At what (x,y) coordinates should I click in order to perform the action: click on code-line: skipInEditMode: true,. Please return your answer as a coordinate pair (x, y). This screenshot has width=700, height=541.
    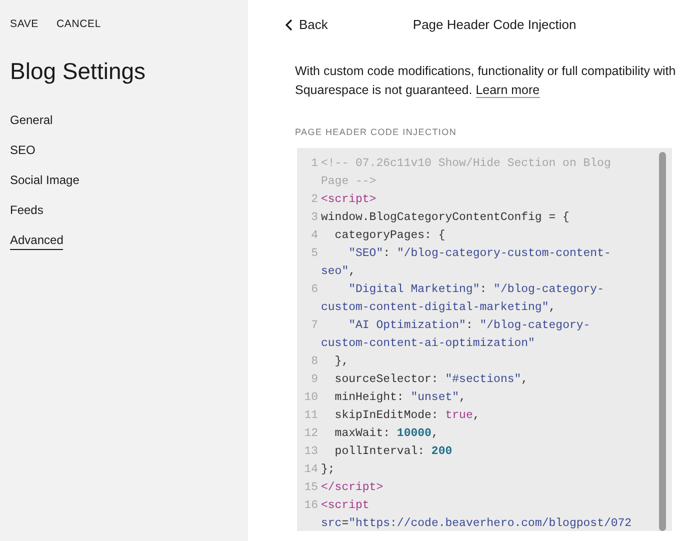
    Looking at the image, I should click on (407, 416).